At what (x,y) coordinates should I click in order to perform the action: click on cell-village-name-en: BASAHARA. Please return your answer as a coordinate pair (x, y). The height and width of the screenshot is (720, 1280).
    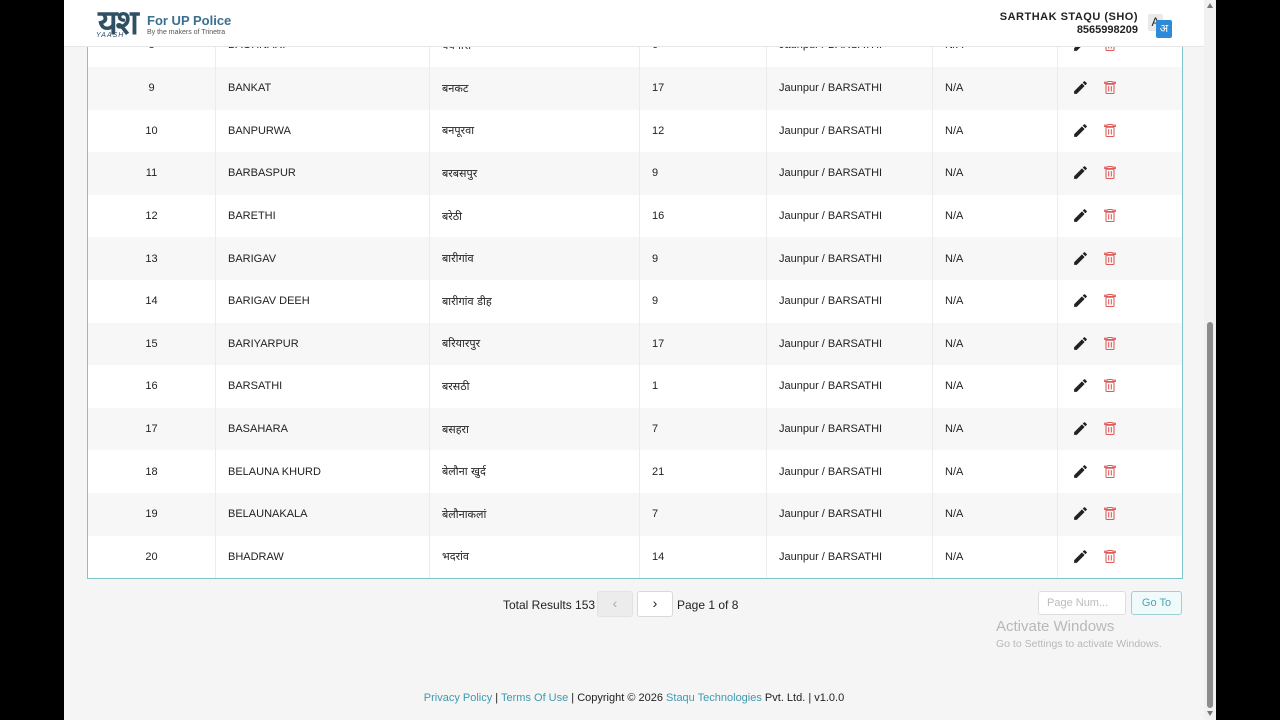
    Looking at the image, I should click on (323, 429).